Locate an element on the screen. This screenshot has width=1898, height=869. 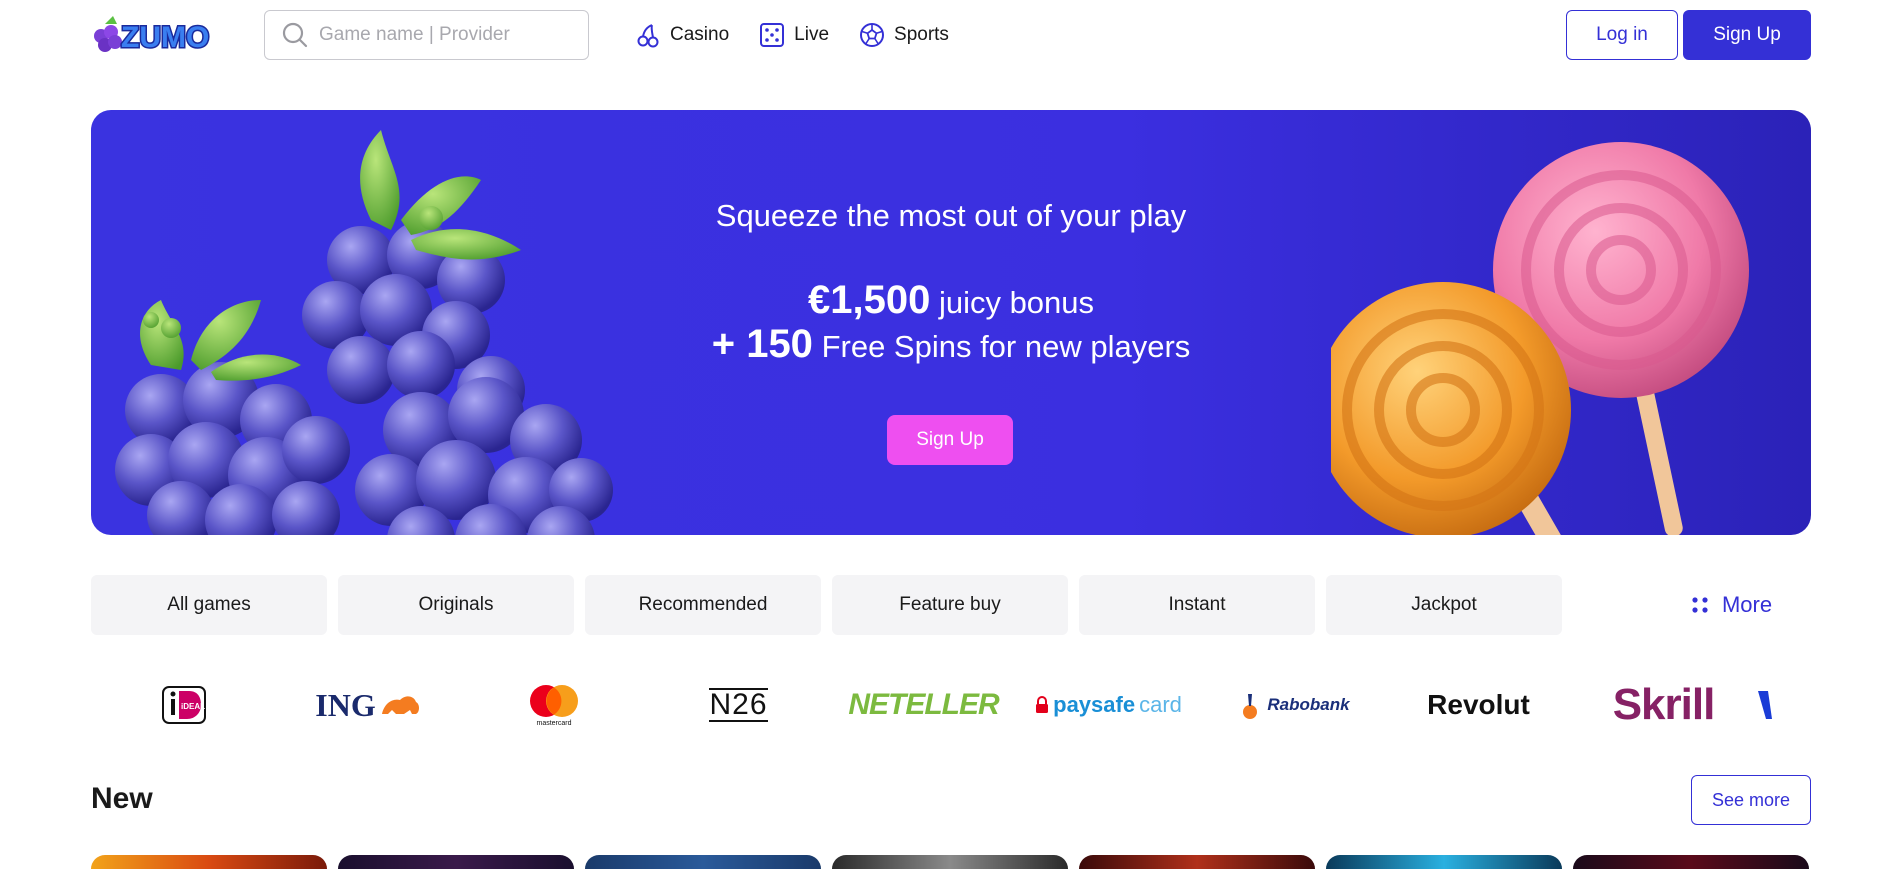
tab-instant: Instant is located at coordinates (1197, 605).